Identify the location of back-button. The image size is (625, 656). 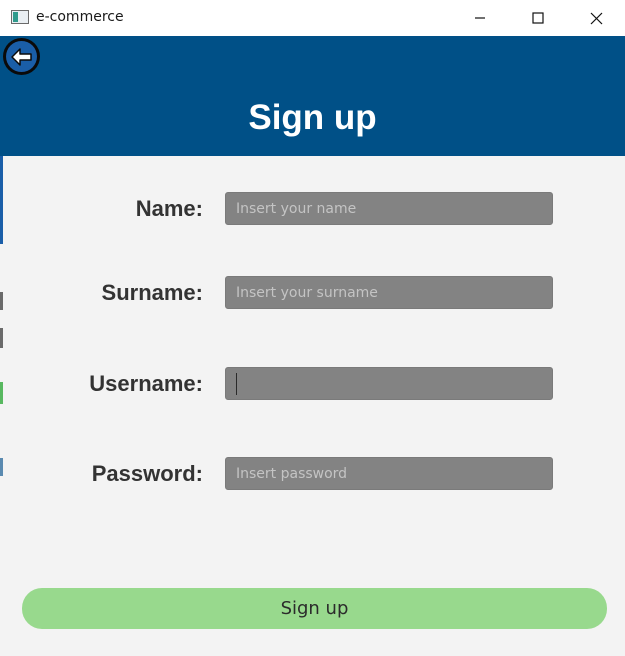
(21, 56).